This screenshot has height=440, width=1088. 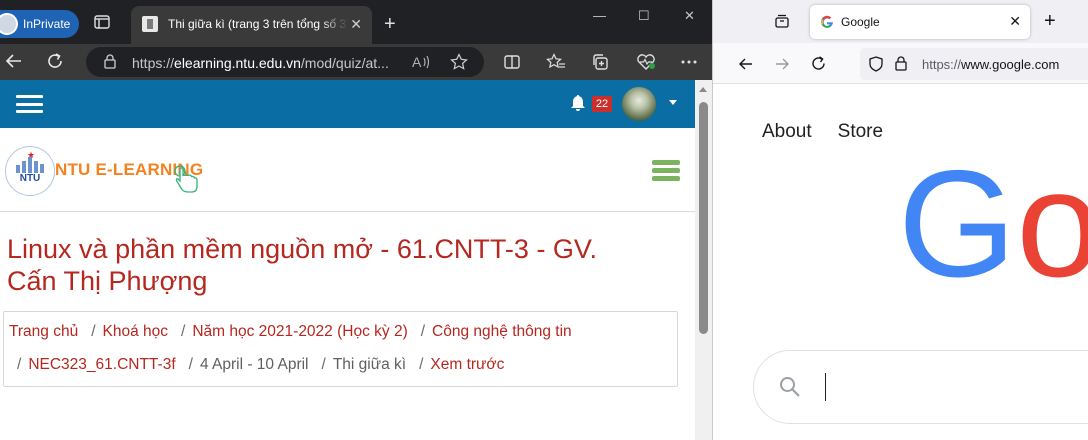 I want to click on firefox-nav-bar: https://www.google.com, so click(x=900, y=63).